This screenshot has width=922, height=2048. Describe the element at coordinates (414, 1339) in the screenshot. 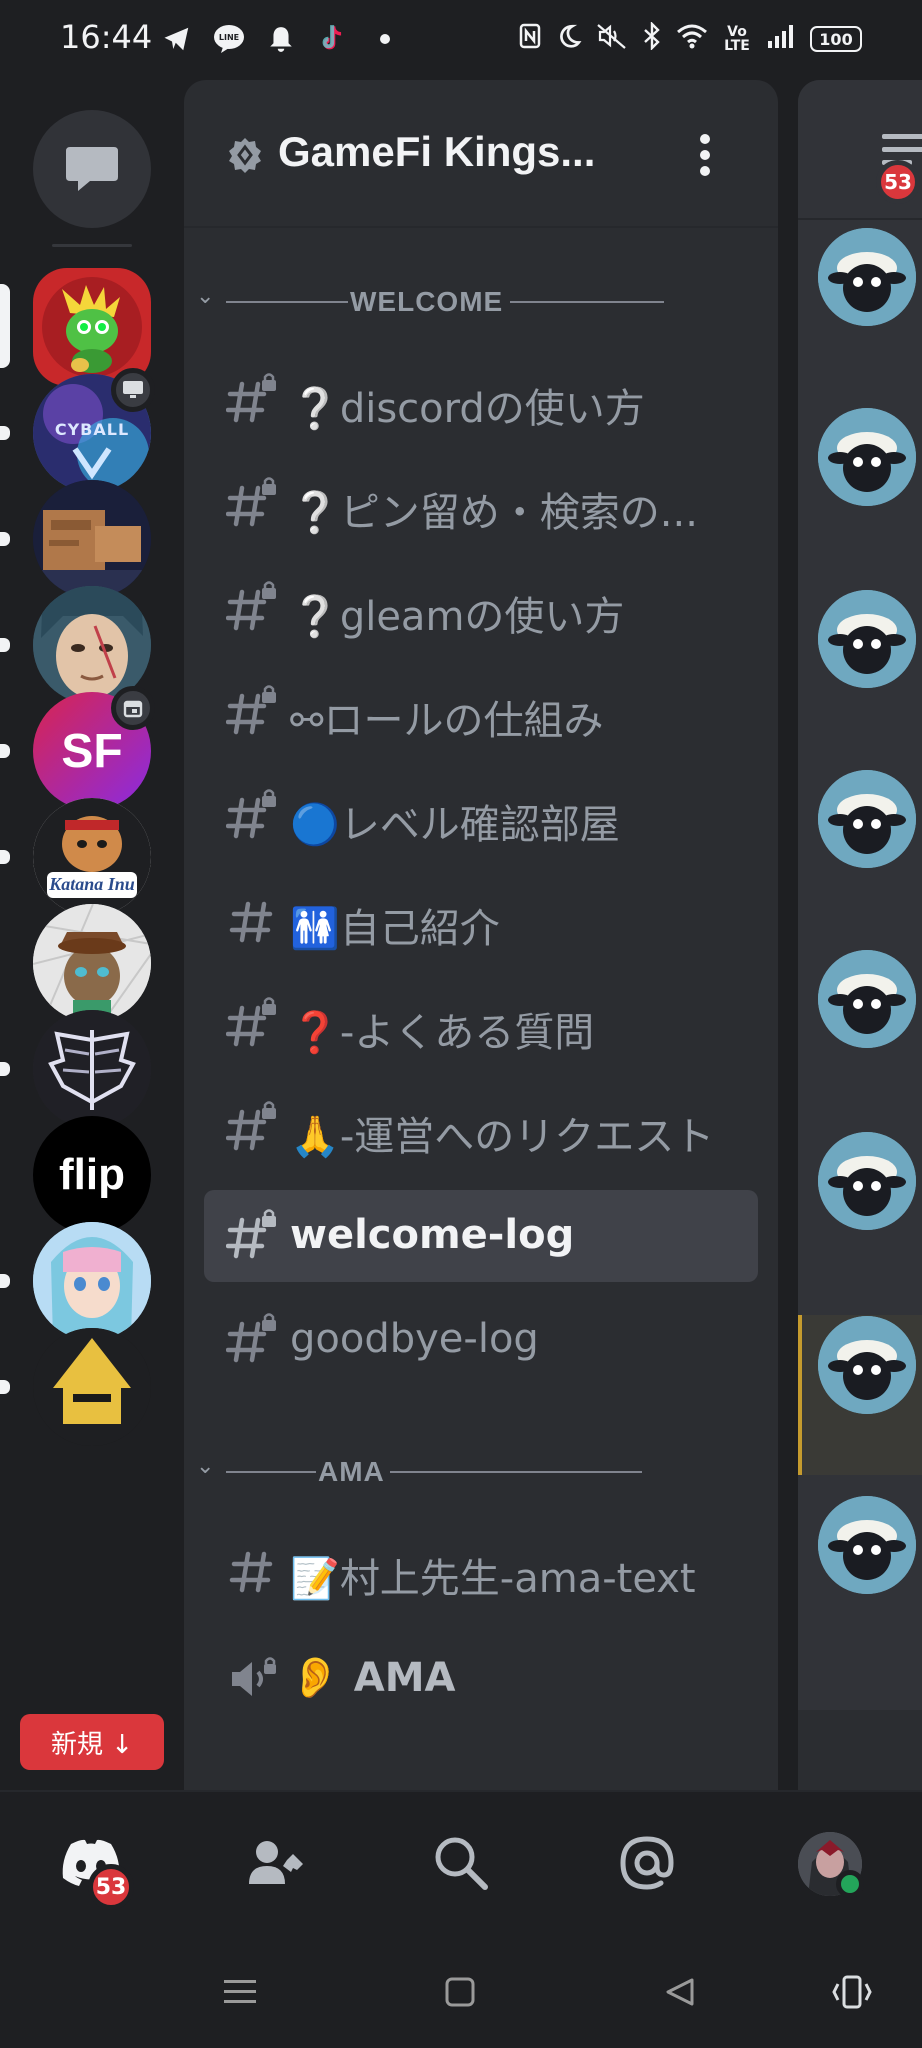

I see `channel-name: goodbye-log` at that location.